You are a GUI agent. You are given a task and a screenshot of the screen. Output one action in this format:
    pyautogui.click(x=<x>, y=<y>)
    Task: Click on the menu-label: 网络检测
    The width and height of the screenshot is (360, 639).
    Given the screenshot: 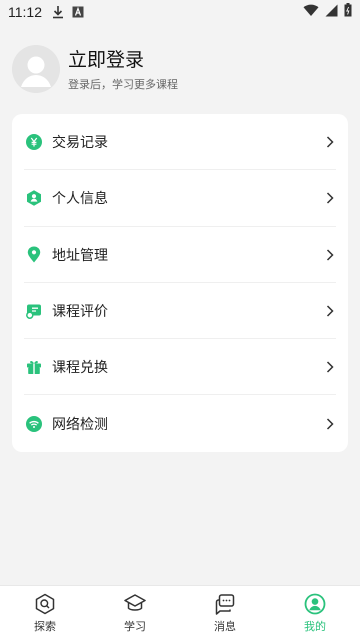 What is the action you would take?
    pyautogui.click(x=80, y=424)
    